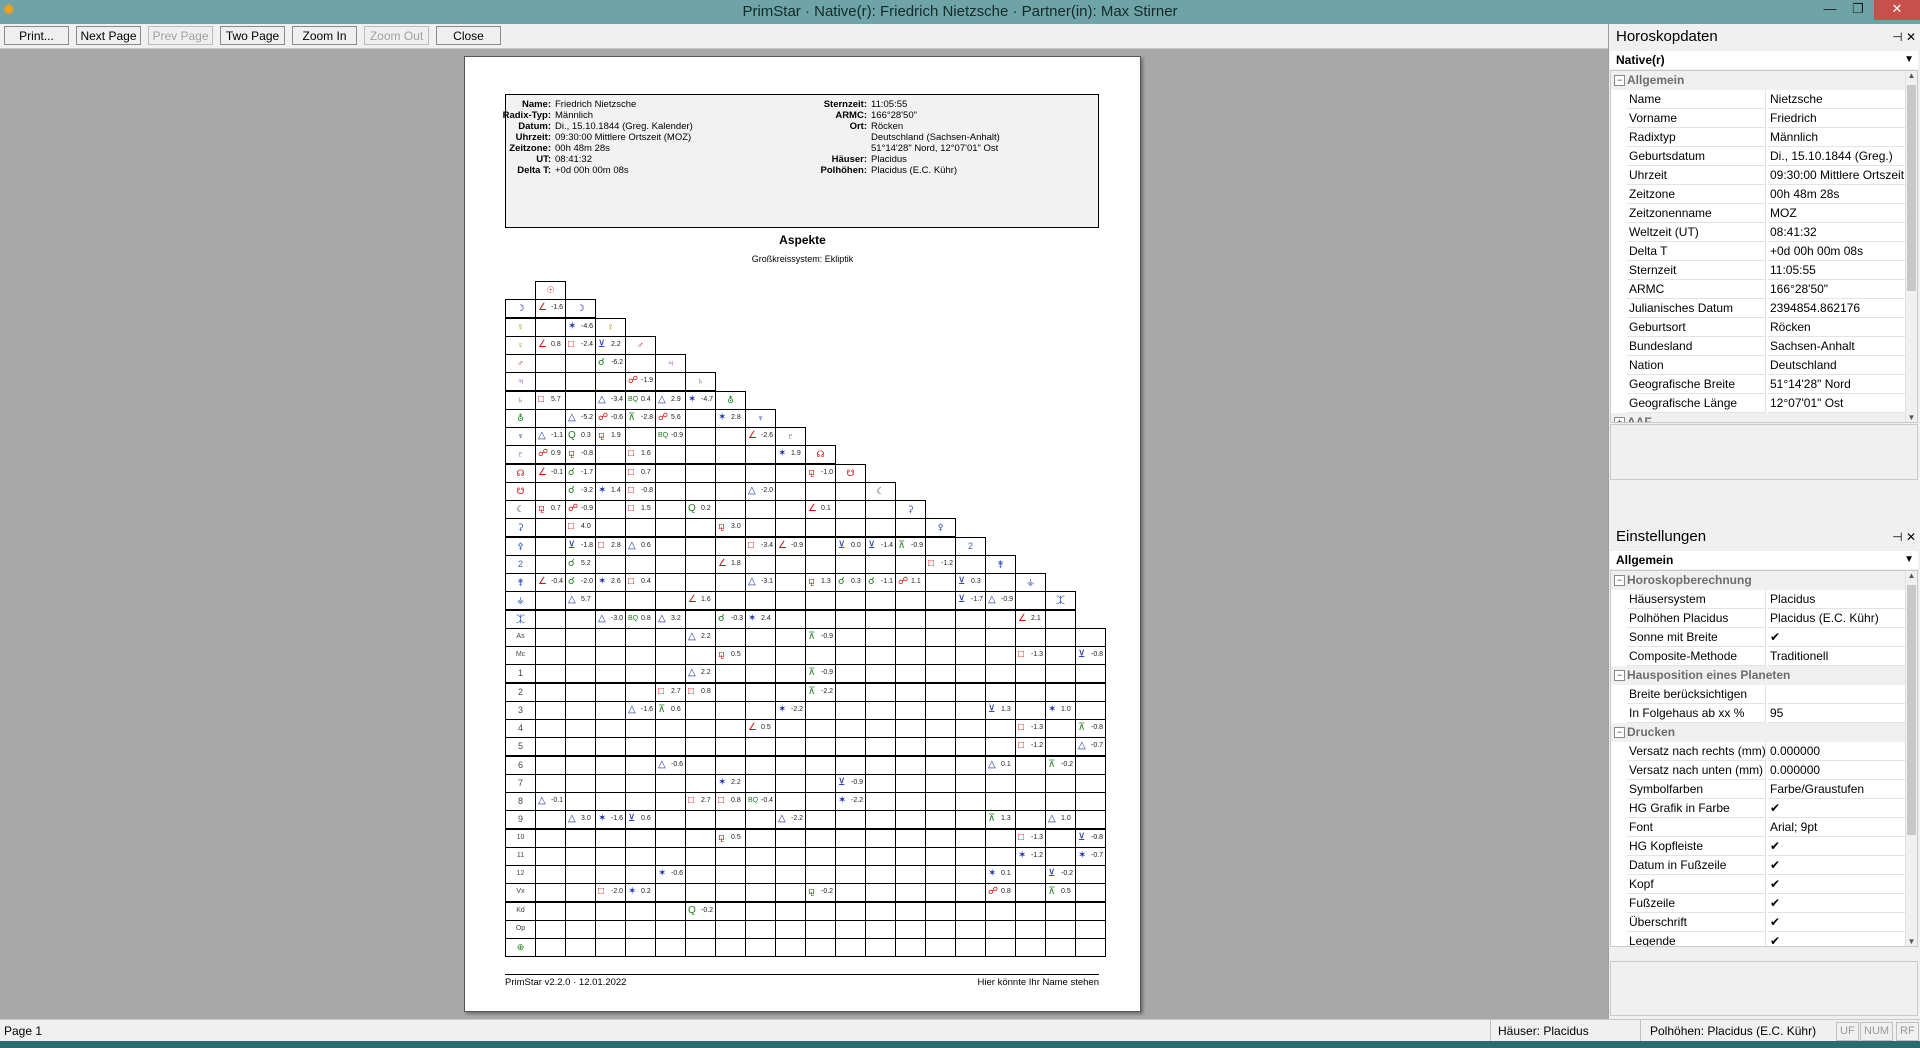  I want to click on property-row: Zeitzonenname MOZ, so click(1759, 213).